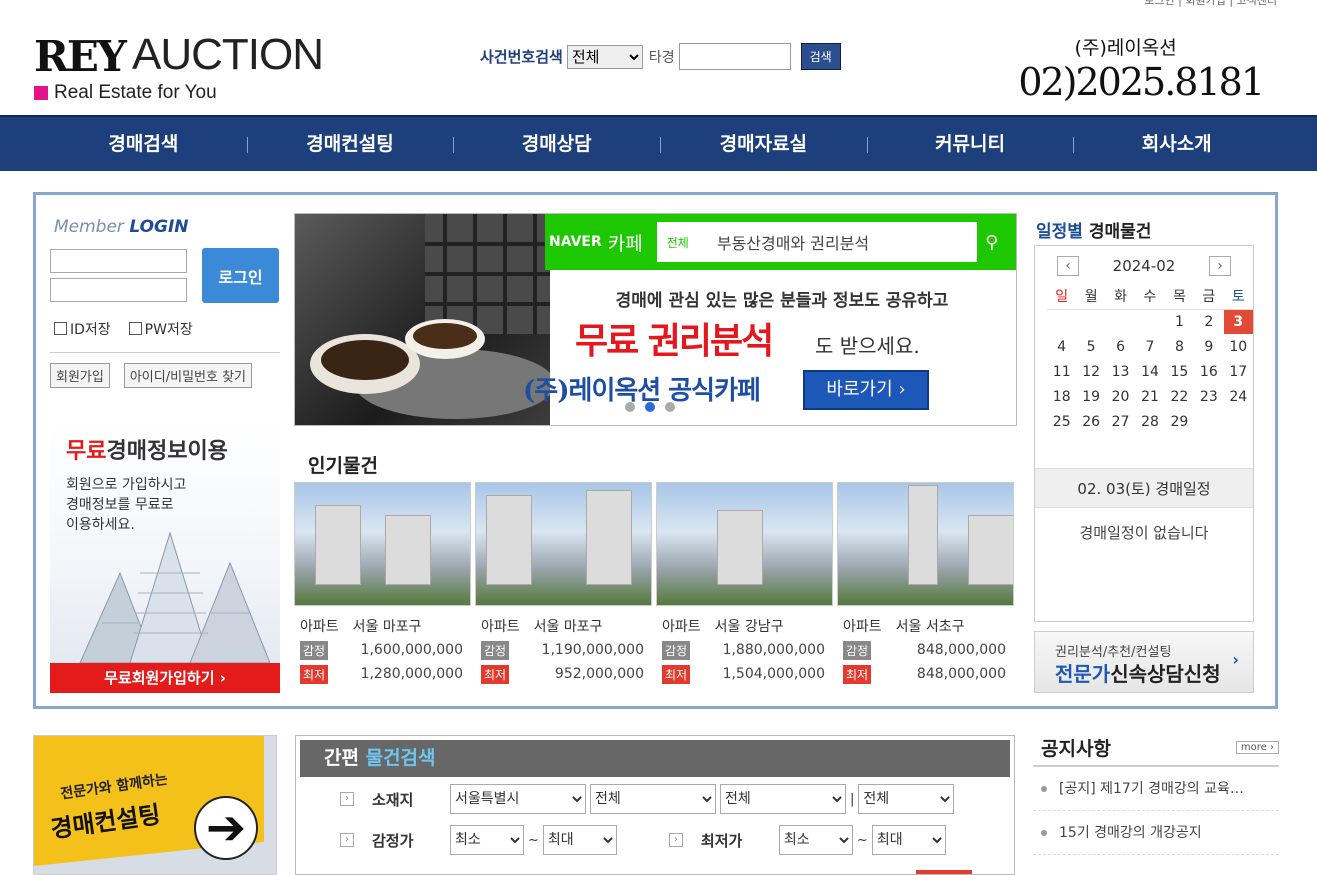 The width and height of the screenshot is (1317, 875). I want to click on calendar-day: 8, so click(1179, 346).